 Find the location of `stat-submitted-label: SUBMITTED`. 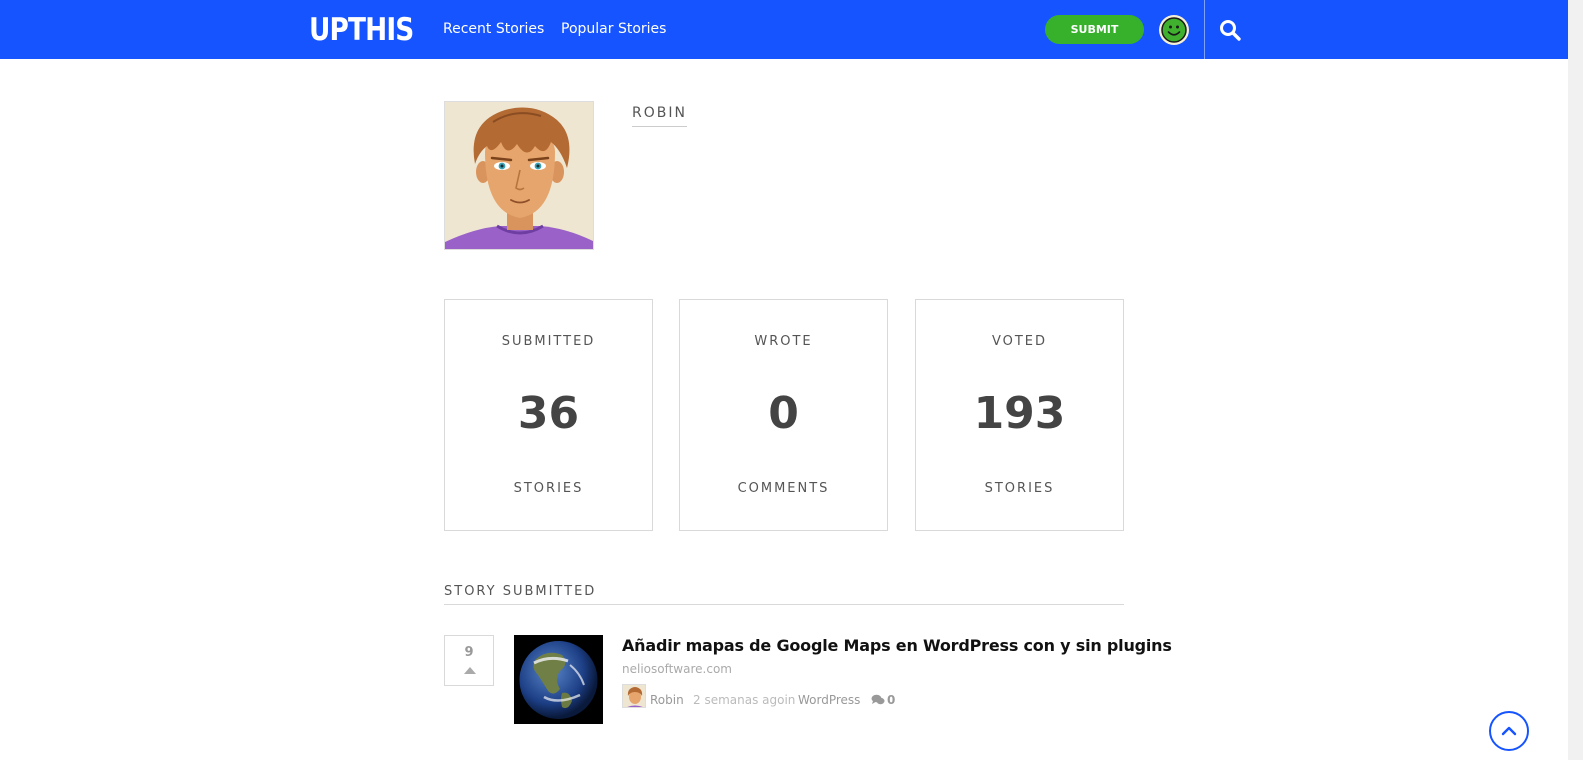

stat-submitted-label: SUBMITTED is located at coordinates (548, 341).